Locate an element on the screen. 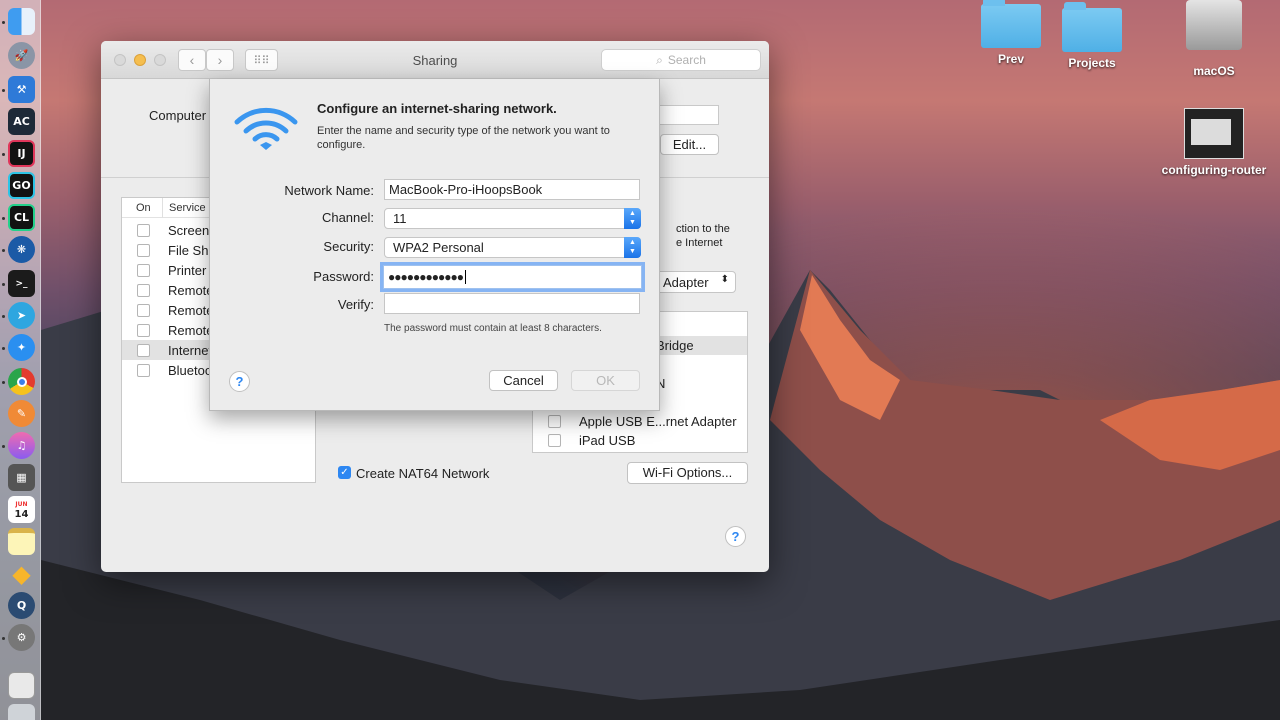  sourcetree-icon: ❋ is located at coordinates (21, 249).